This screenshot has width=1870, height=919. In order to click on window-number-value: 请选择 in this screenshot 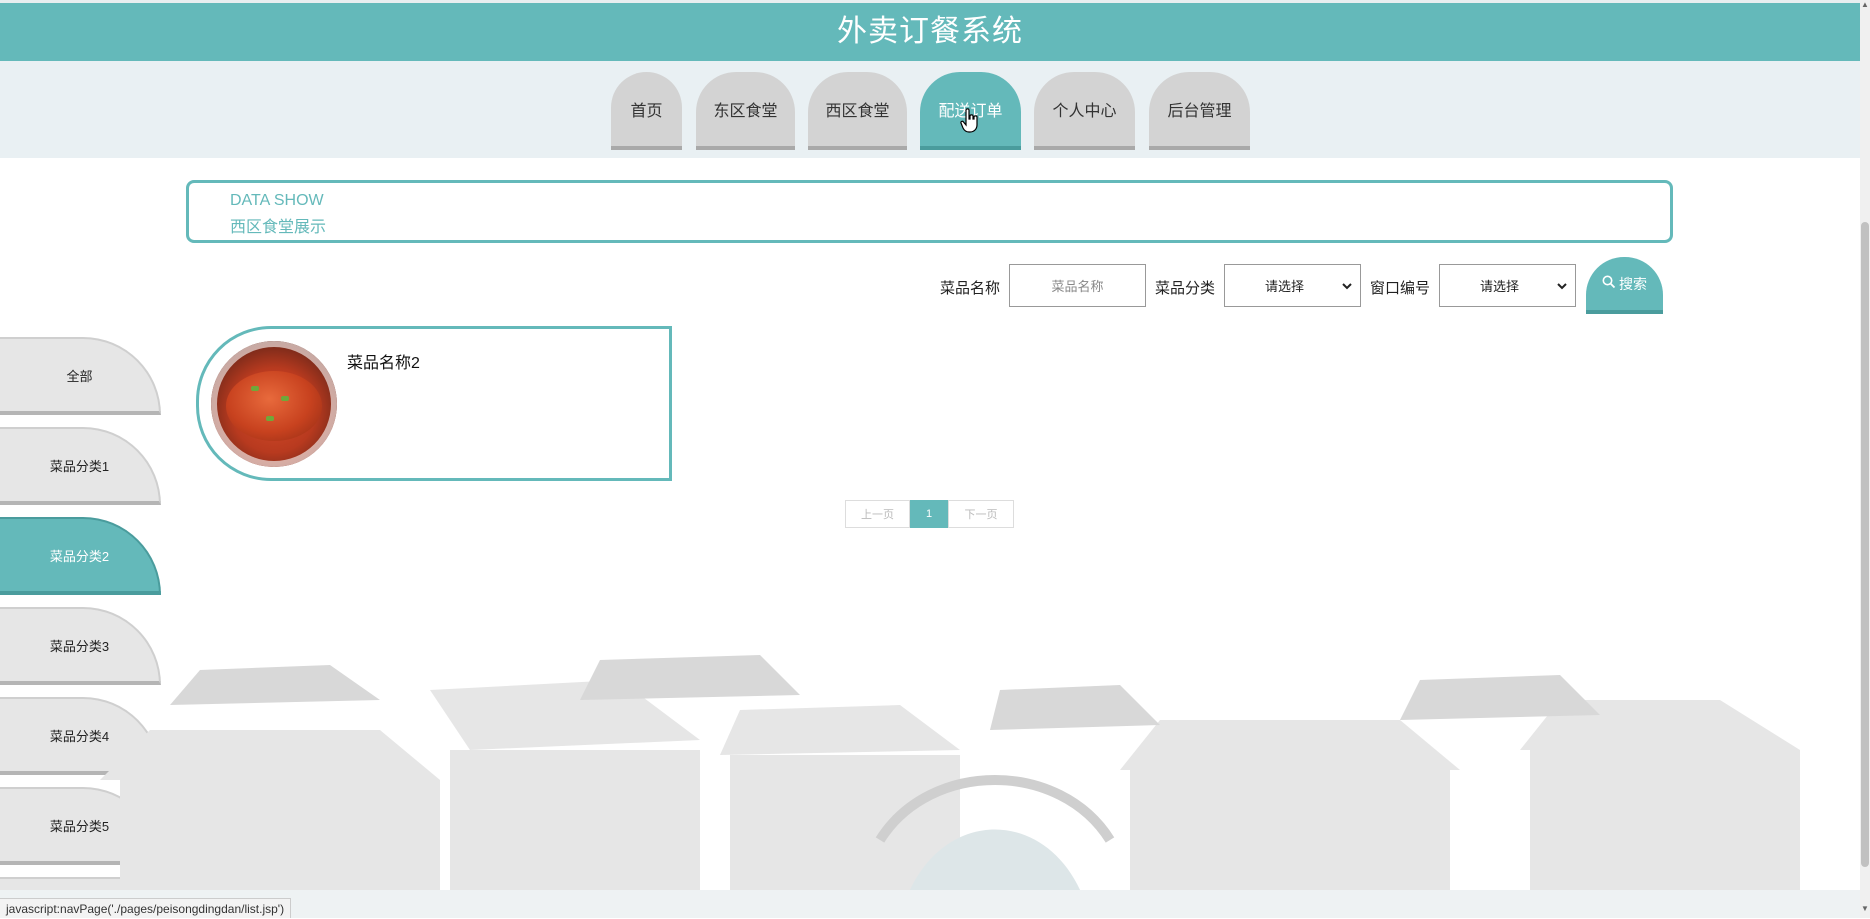, I will do `click(1500, 286)`.